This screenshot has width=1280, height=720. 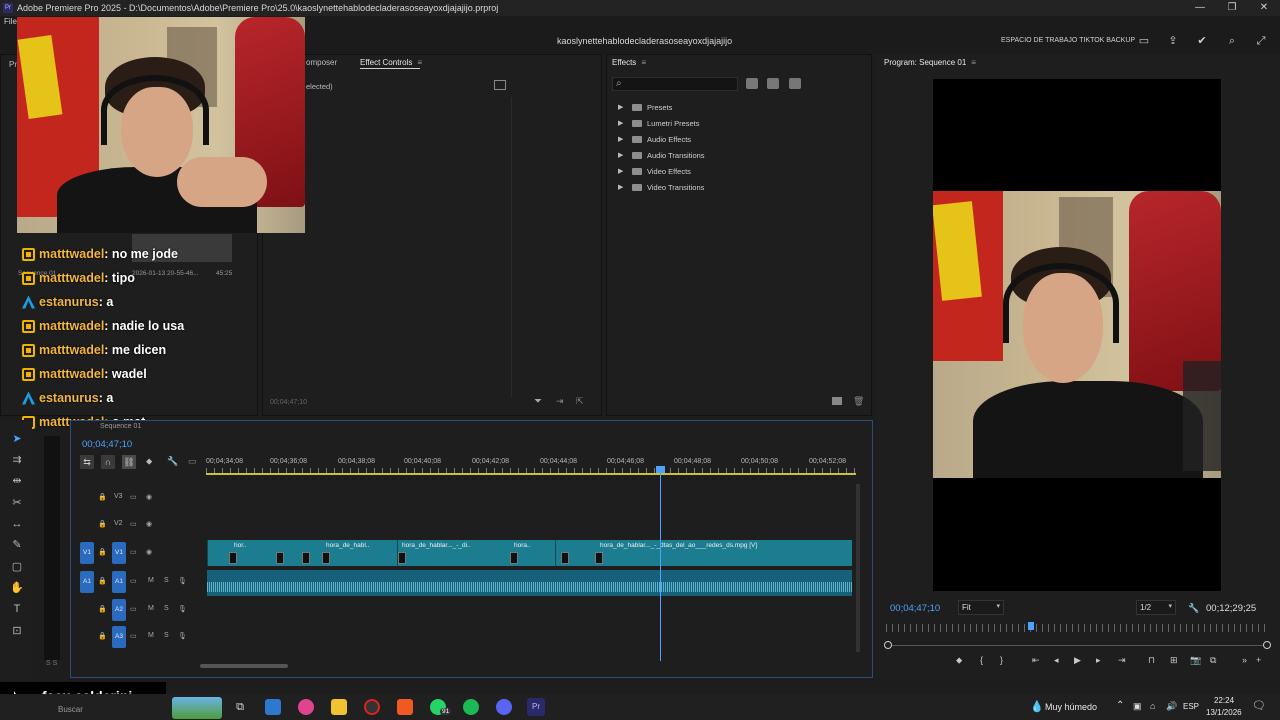 I want to click on tab-effect-controls: Effect Controls ≡, so click(x=391, y=62).